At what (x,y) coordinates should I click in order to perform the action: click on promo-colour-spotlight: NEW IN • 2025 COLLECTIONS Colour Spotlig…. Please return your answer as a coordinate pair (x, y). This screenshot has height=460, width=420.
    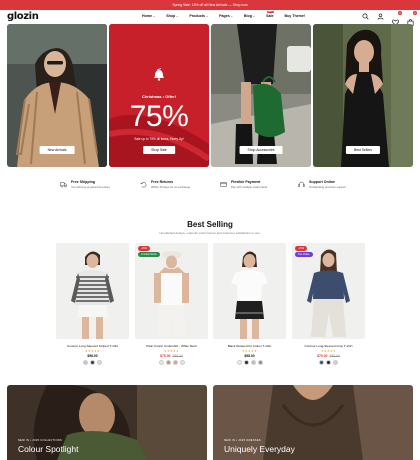
    Looking at the image, I should click on (107, 422).